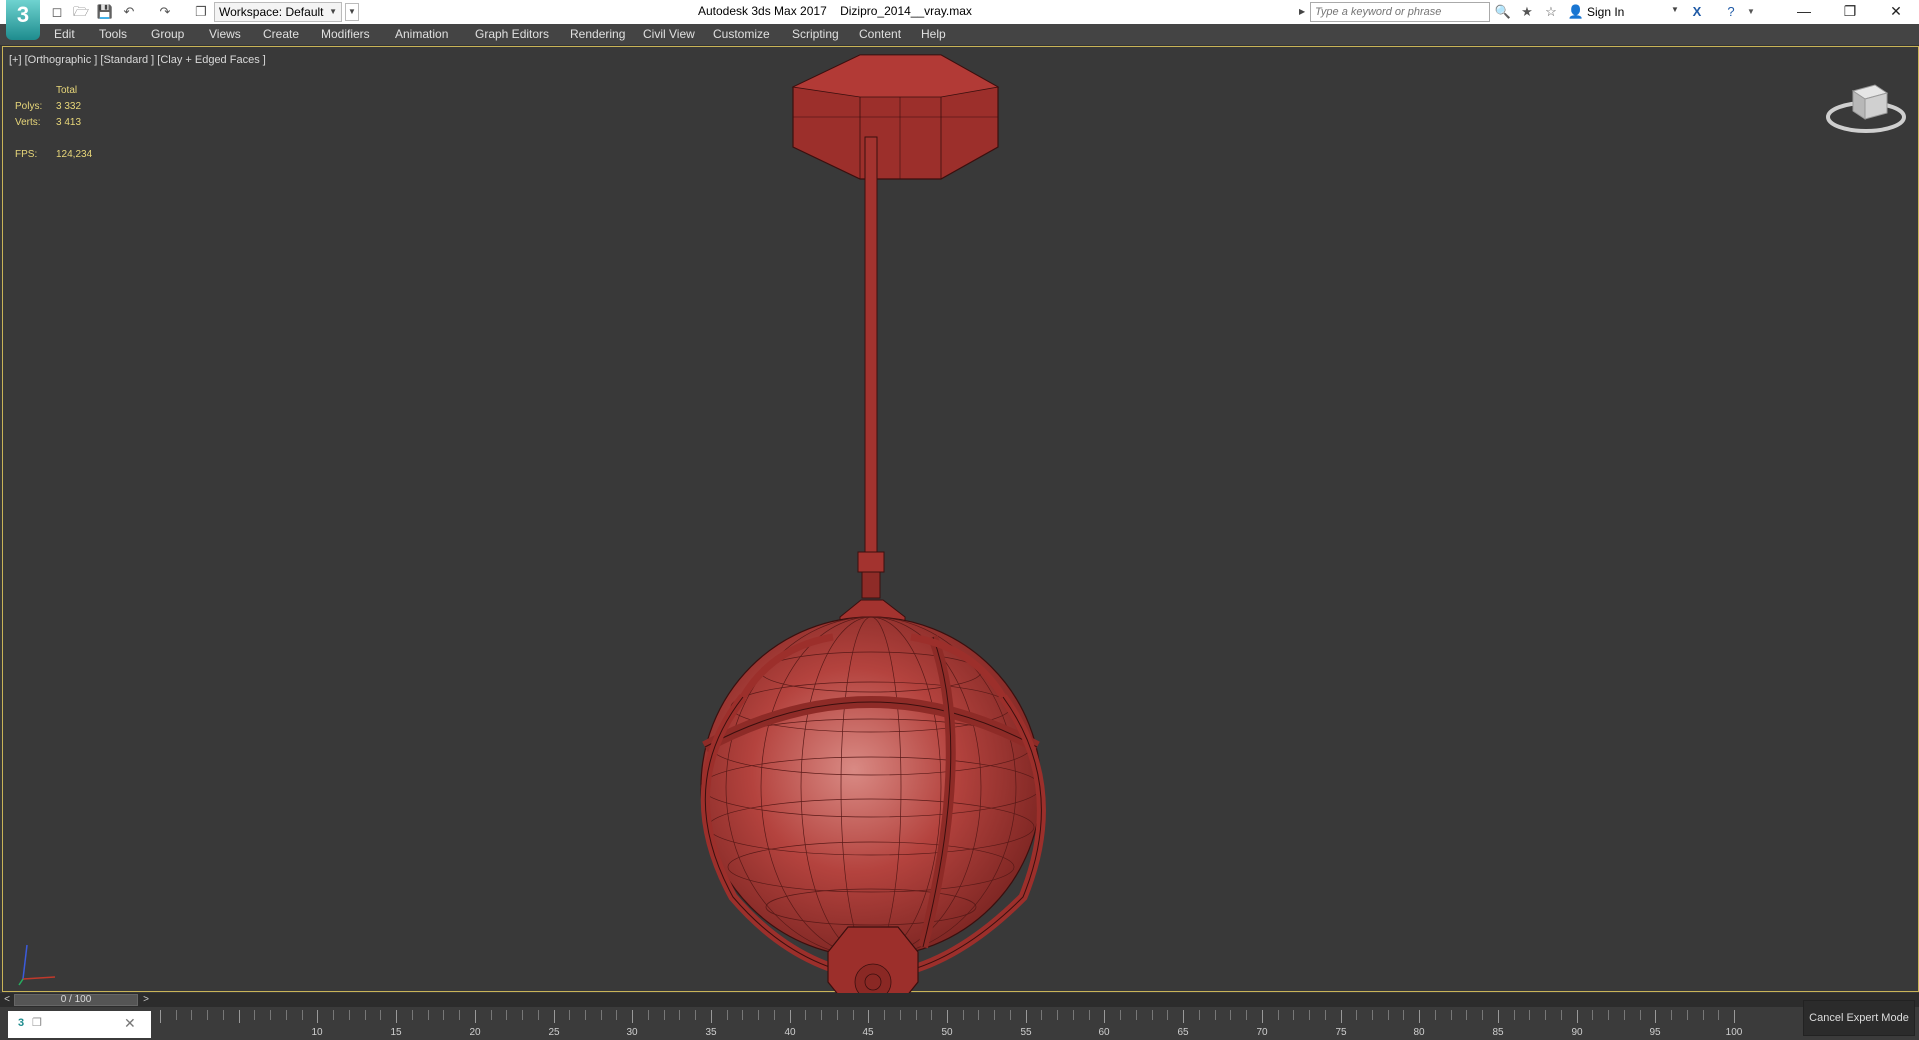 This screenshot has height=1040, width=1919. I want to click on close-button: ✕, so click(1896, 12).